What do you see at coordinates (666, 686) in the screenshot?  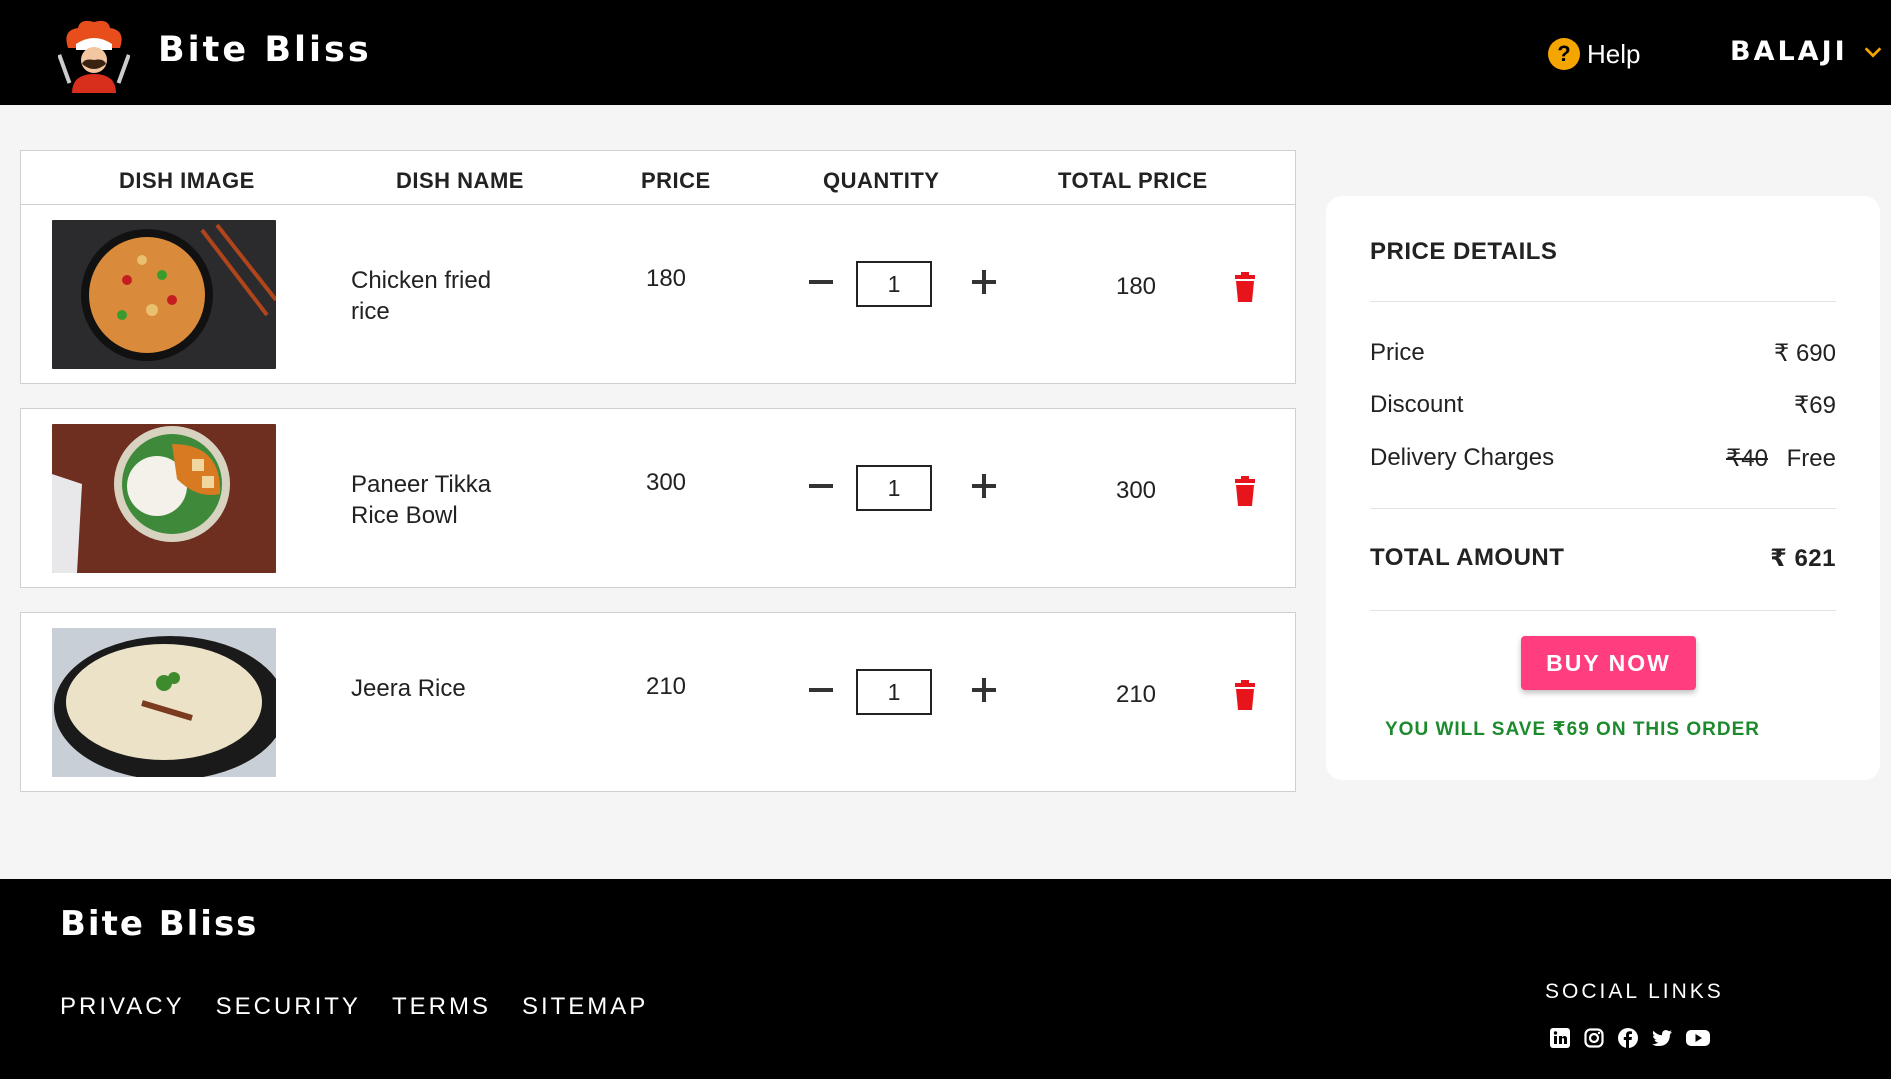 I see `dish-price: 210` at bounding box center [666, 686].